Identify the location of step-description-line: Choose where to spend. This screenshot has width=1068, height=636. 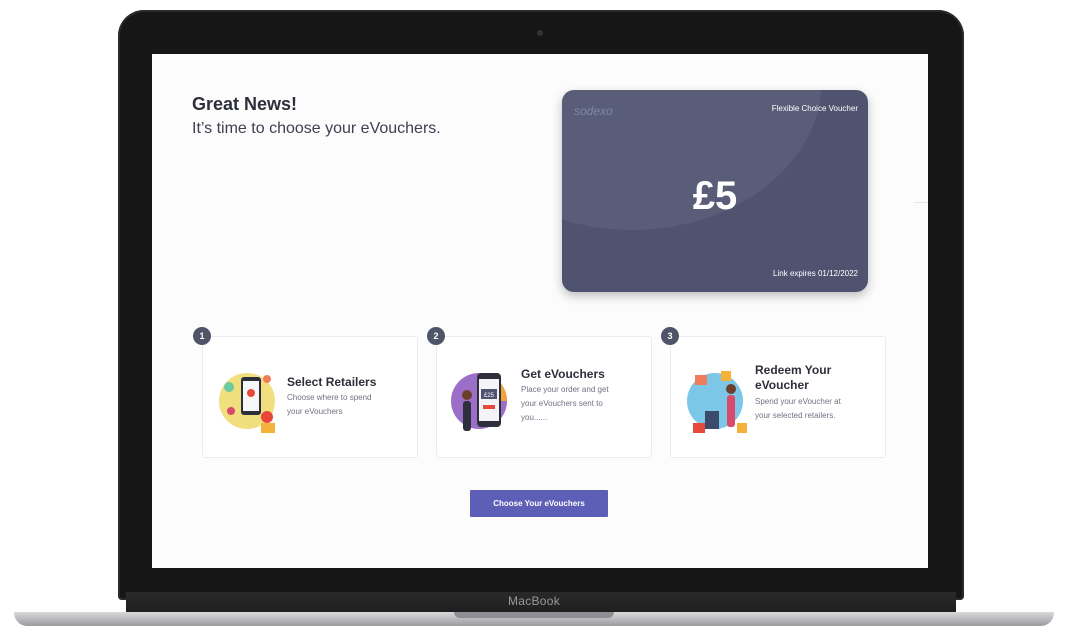
(329, 397).